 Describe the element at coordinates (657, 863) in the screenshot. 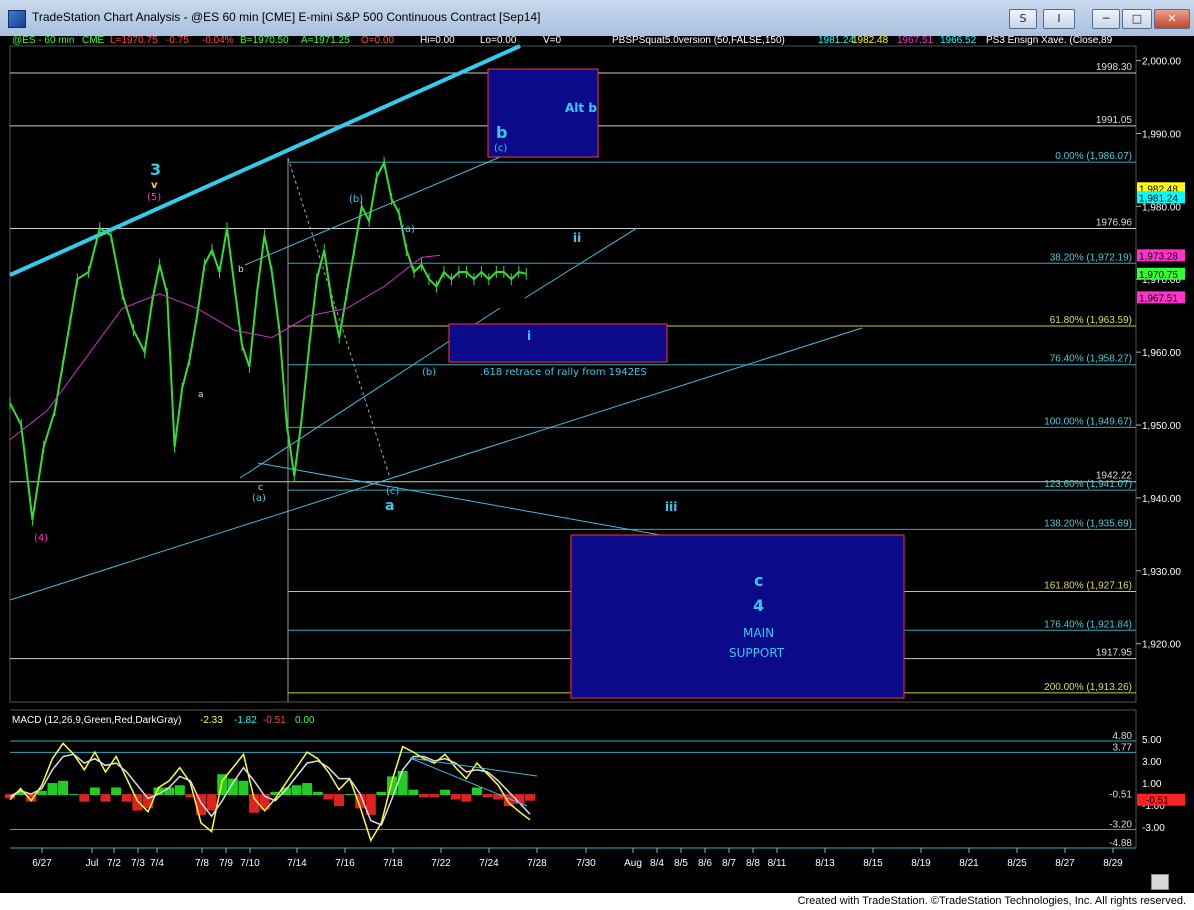

I see `x-tick-label: 8/4` at that location.